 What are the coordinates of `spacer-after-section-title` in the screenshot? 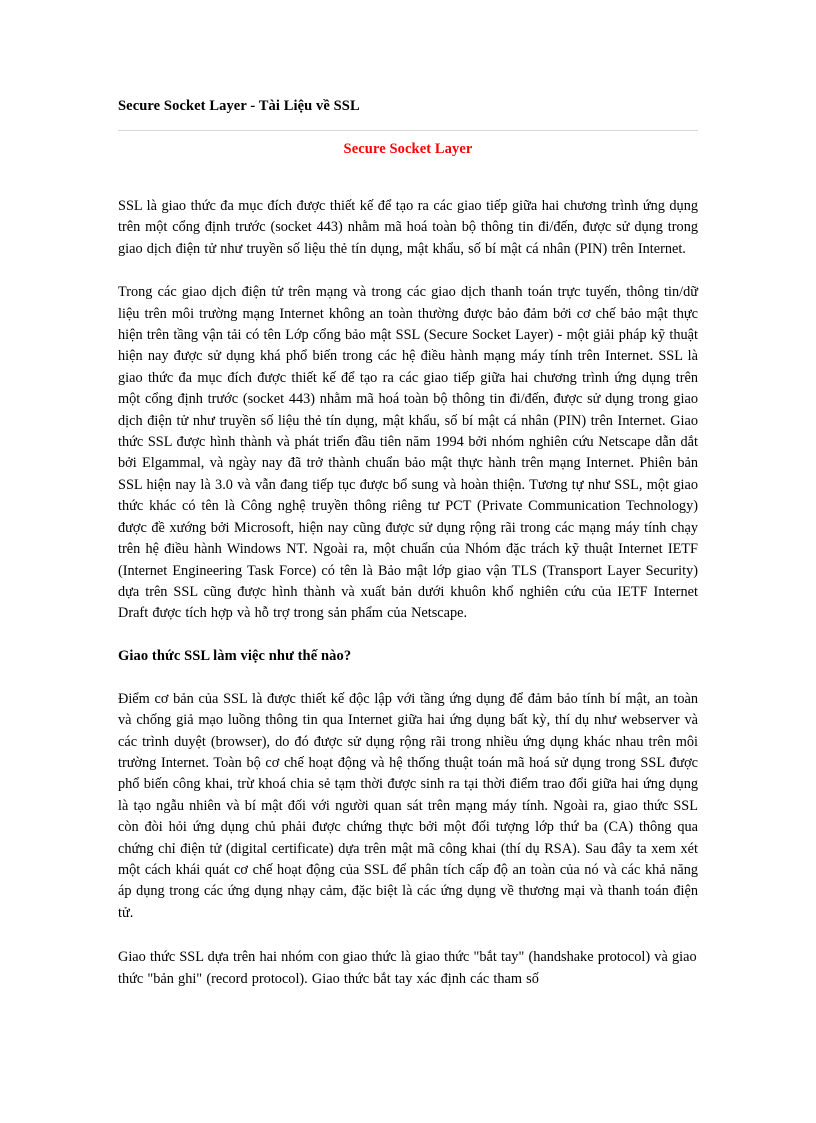 It's located at (408, 177).